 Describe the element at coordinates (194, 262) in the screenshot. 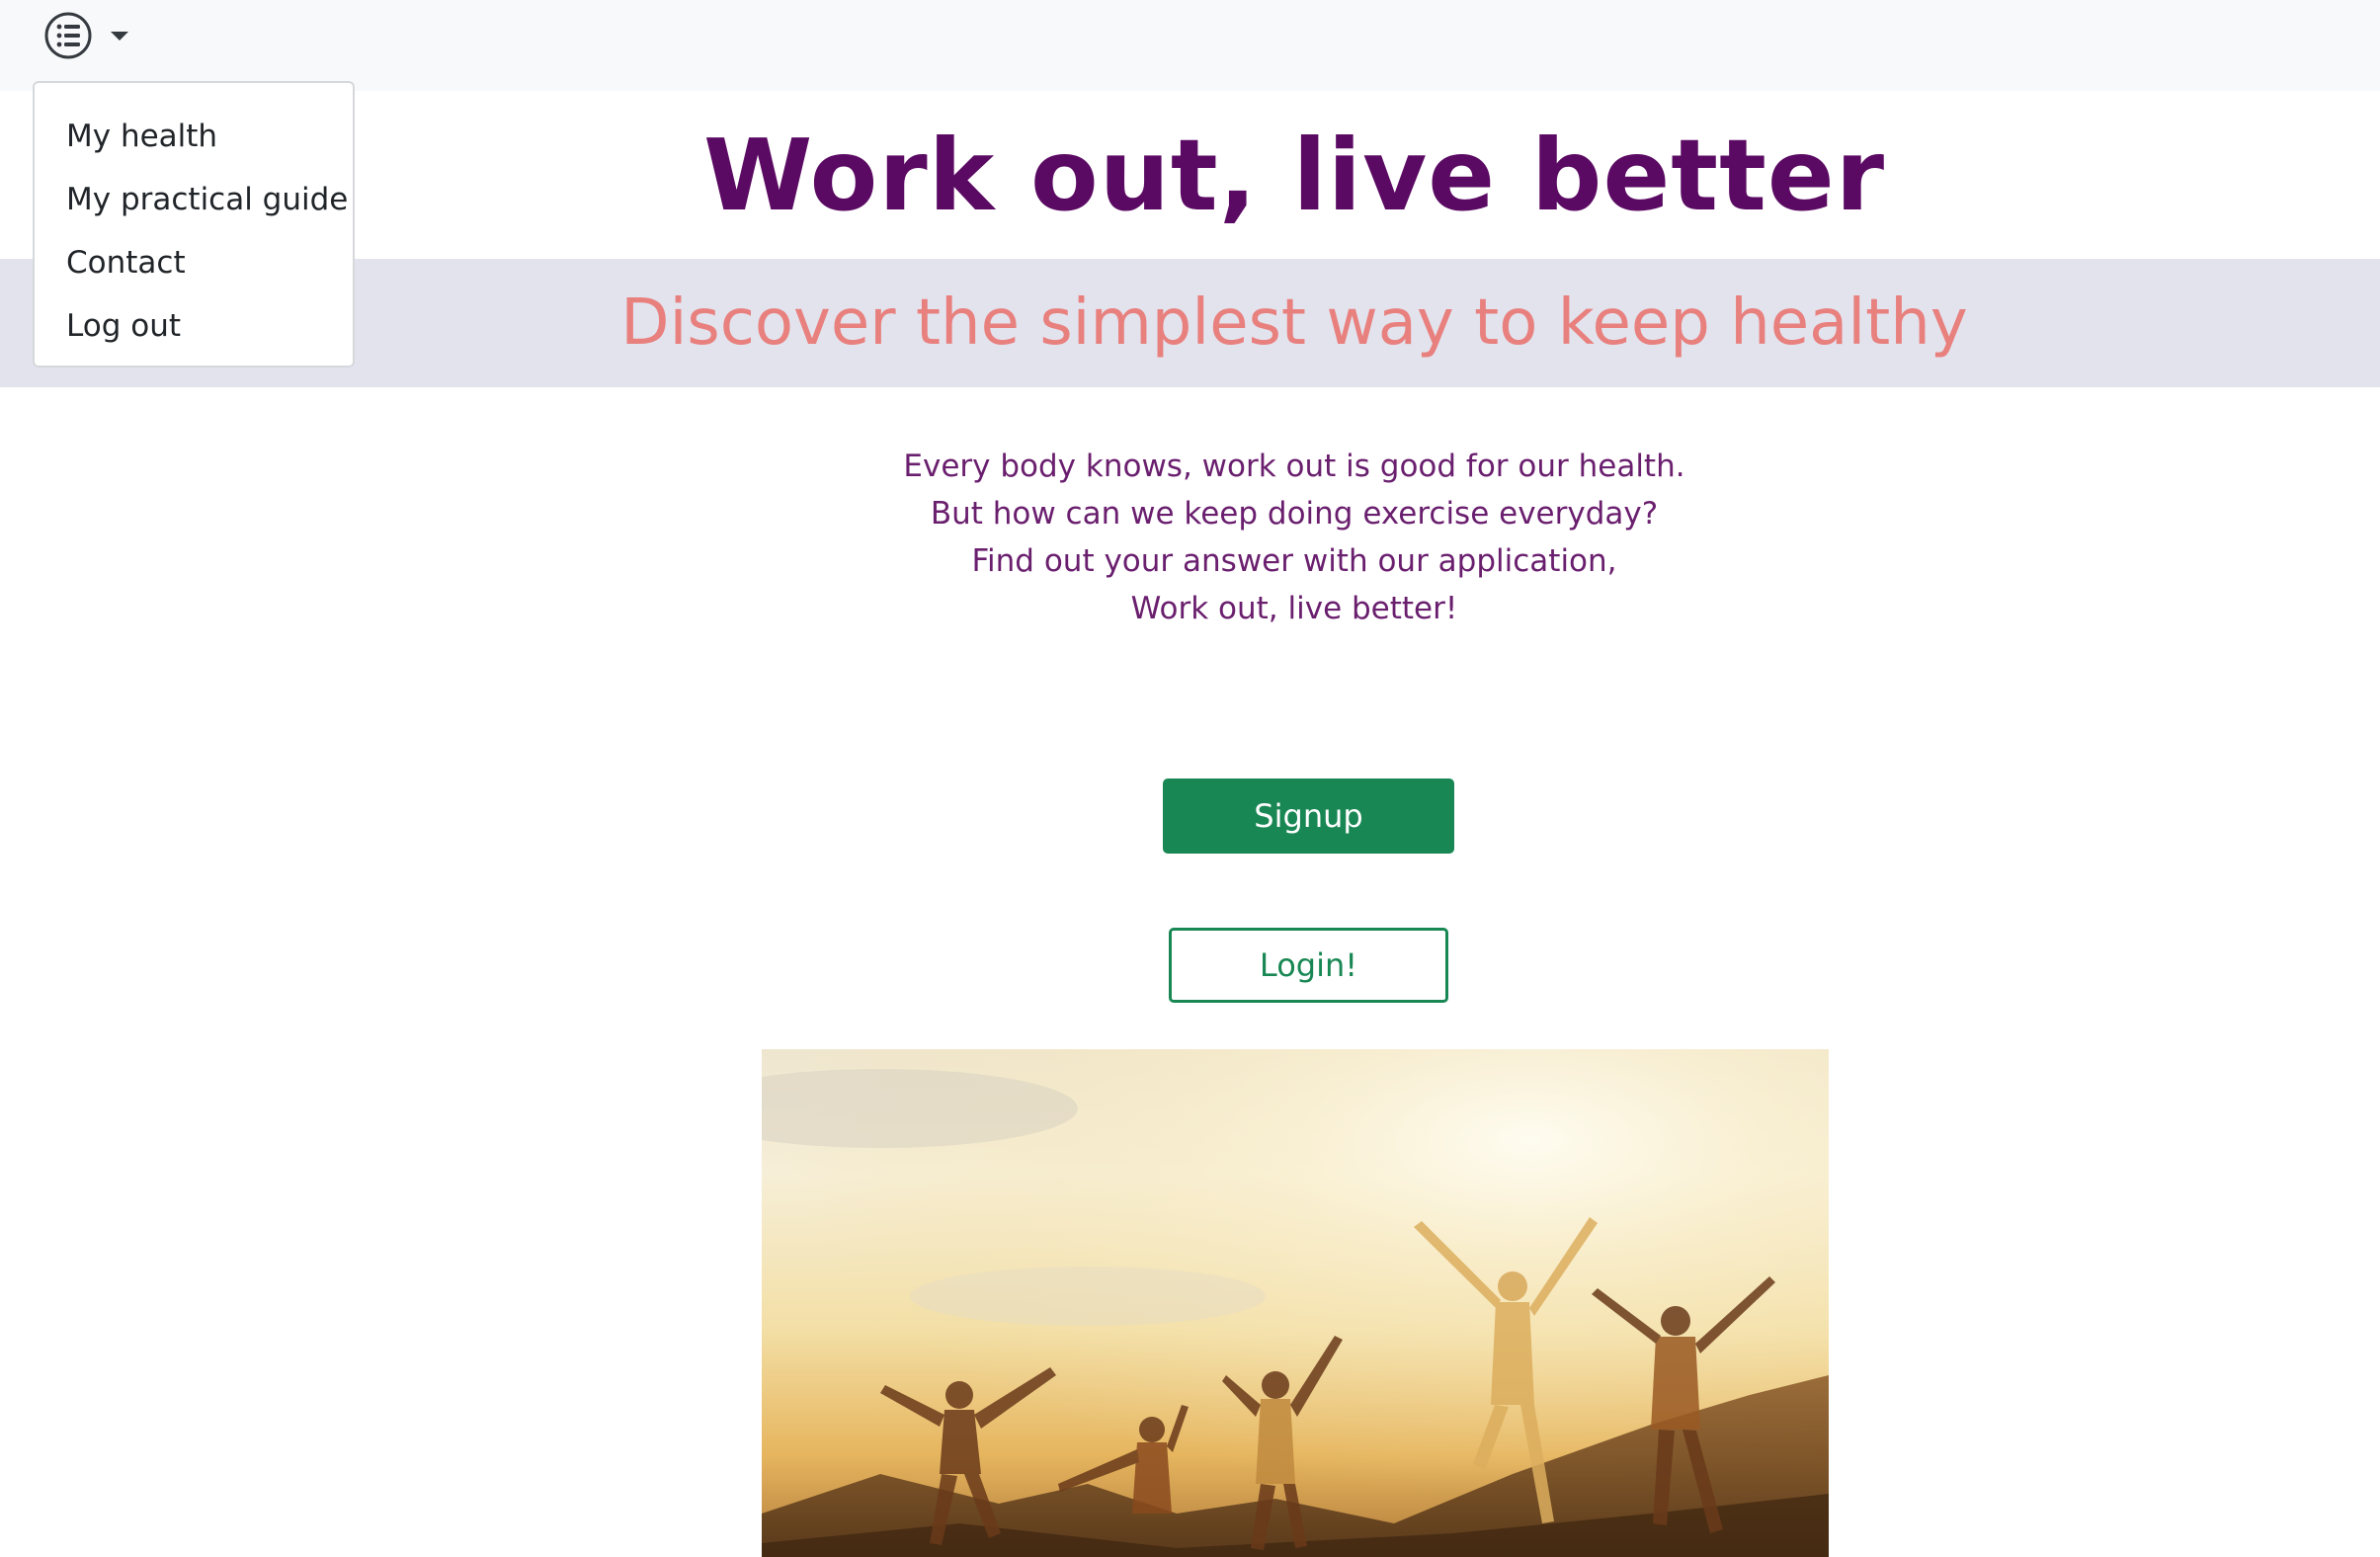

I see `menu-item-contact: Contact` at that location.